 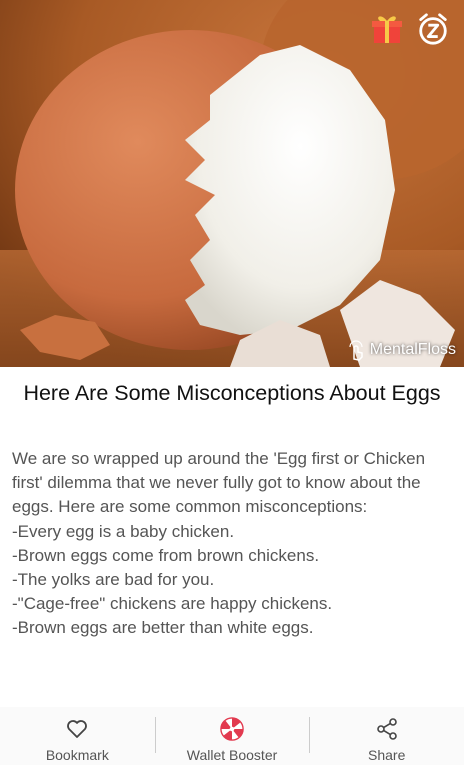 What do you see at coordinates (387, 729) in the screenshot?
I see `share-icon` at bounding box center [387, 729].